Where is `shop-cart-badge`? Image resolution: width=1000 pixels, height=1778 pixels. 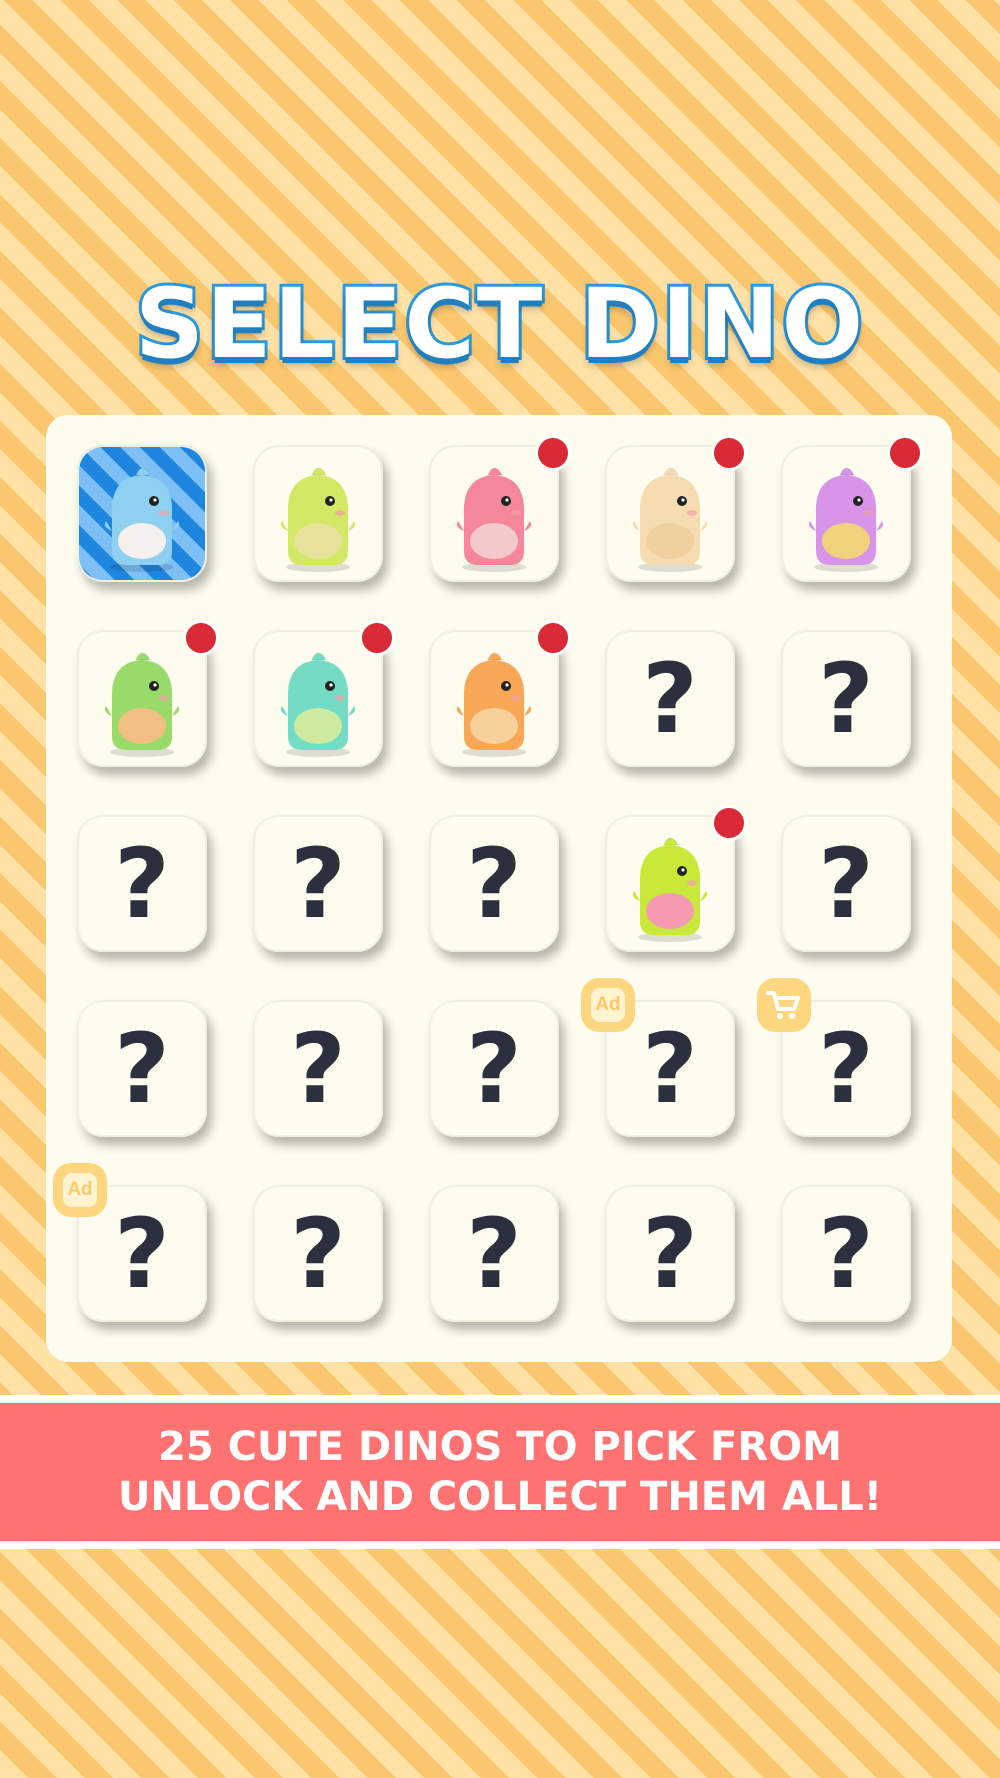 shop-cart-badge is located at coordinates (784, 1005).